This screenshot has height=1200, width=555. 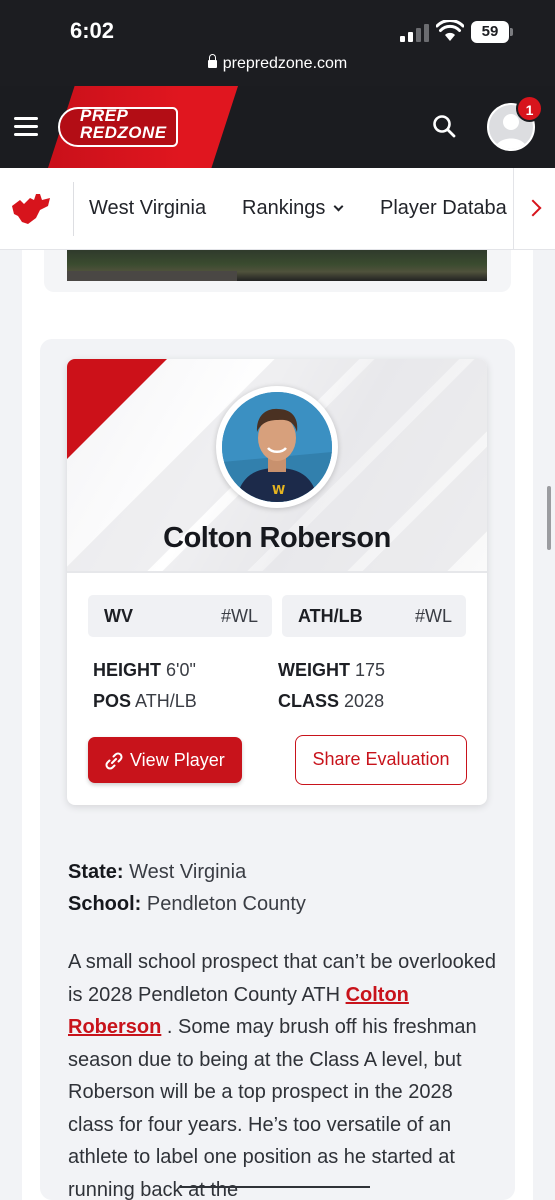 I want to click on scrollbar, so click(x=549, y=518).